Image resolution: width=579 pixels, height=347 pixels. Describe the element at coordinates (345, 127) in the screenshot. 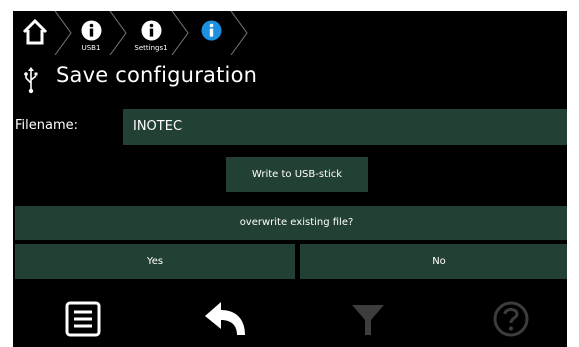

I see `filename-field: INOTEC` at that location.